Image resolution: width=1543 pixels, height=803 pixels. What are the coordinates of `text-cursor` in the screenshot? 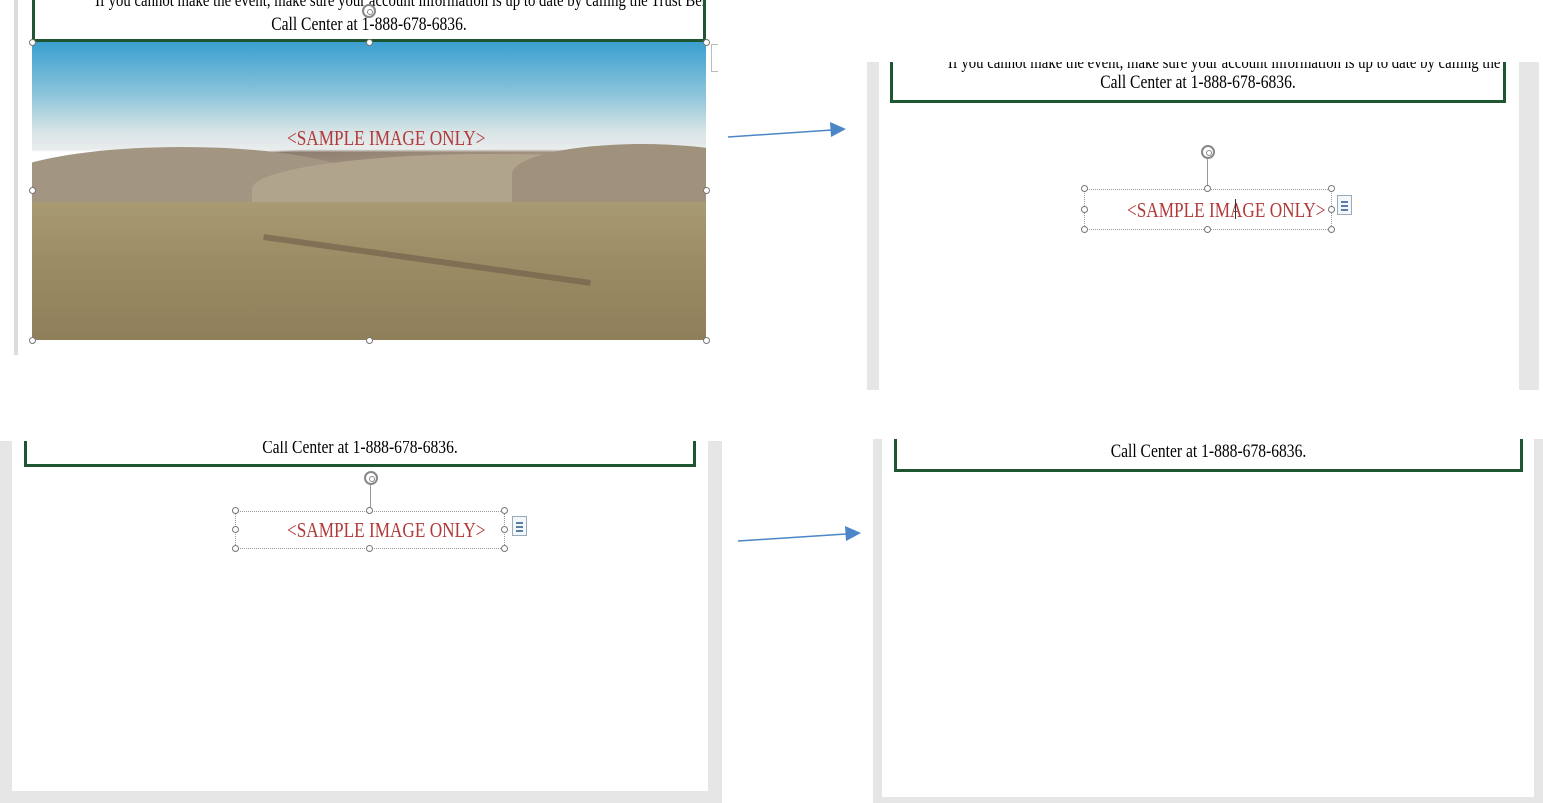 It's located at (1235, 209).